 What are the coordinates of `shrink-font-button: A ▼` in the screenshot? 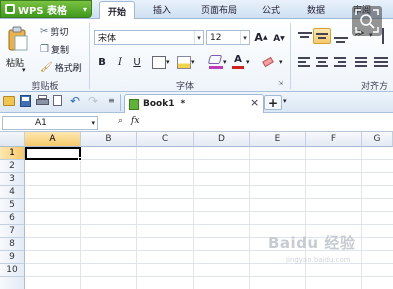 It's located at (279, 38).